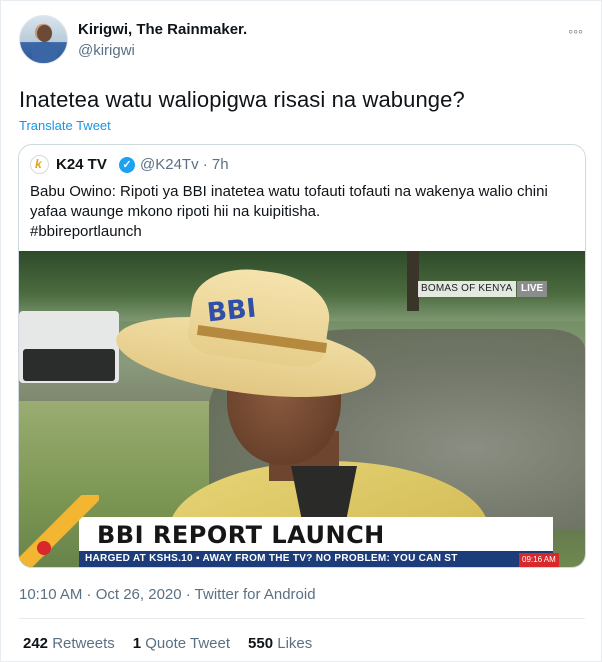 This screenshot has height=662, width=602. What do you see at coordinates (44, 52) in the screenshot?
I see `avatar-body` at bounding box center [44, 52].